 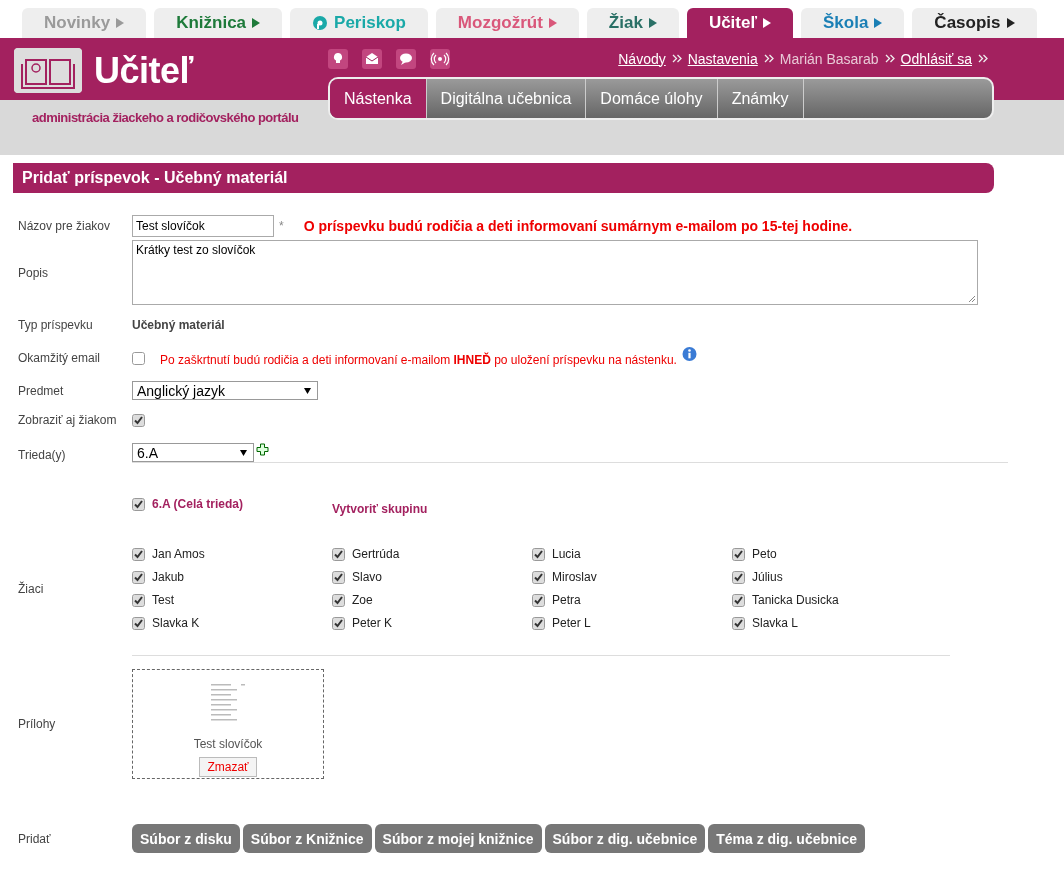 What do you see at coordinates (566, 554) in the screenshot?
I see `student-name: Lucia` at bounding box center [566, 554].